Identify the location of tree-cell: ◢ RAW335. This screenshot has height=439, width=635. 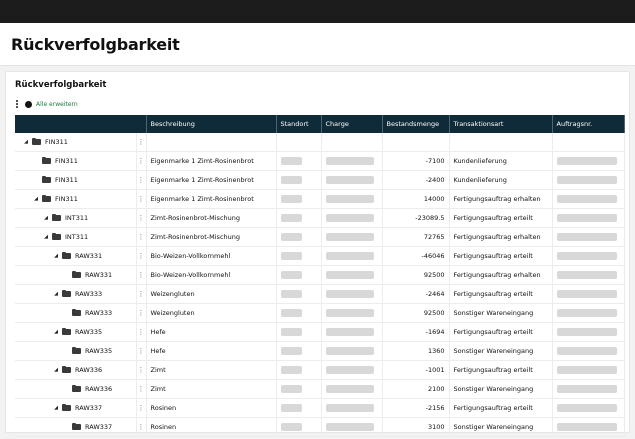
(76, 332).